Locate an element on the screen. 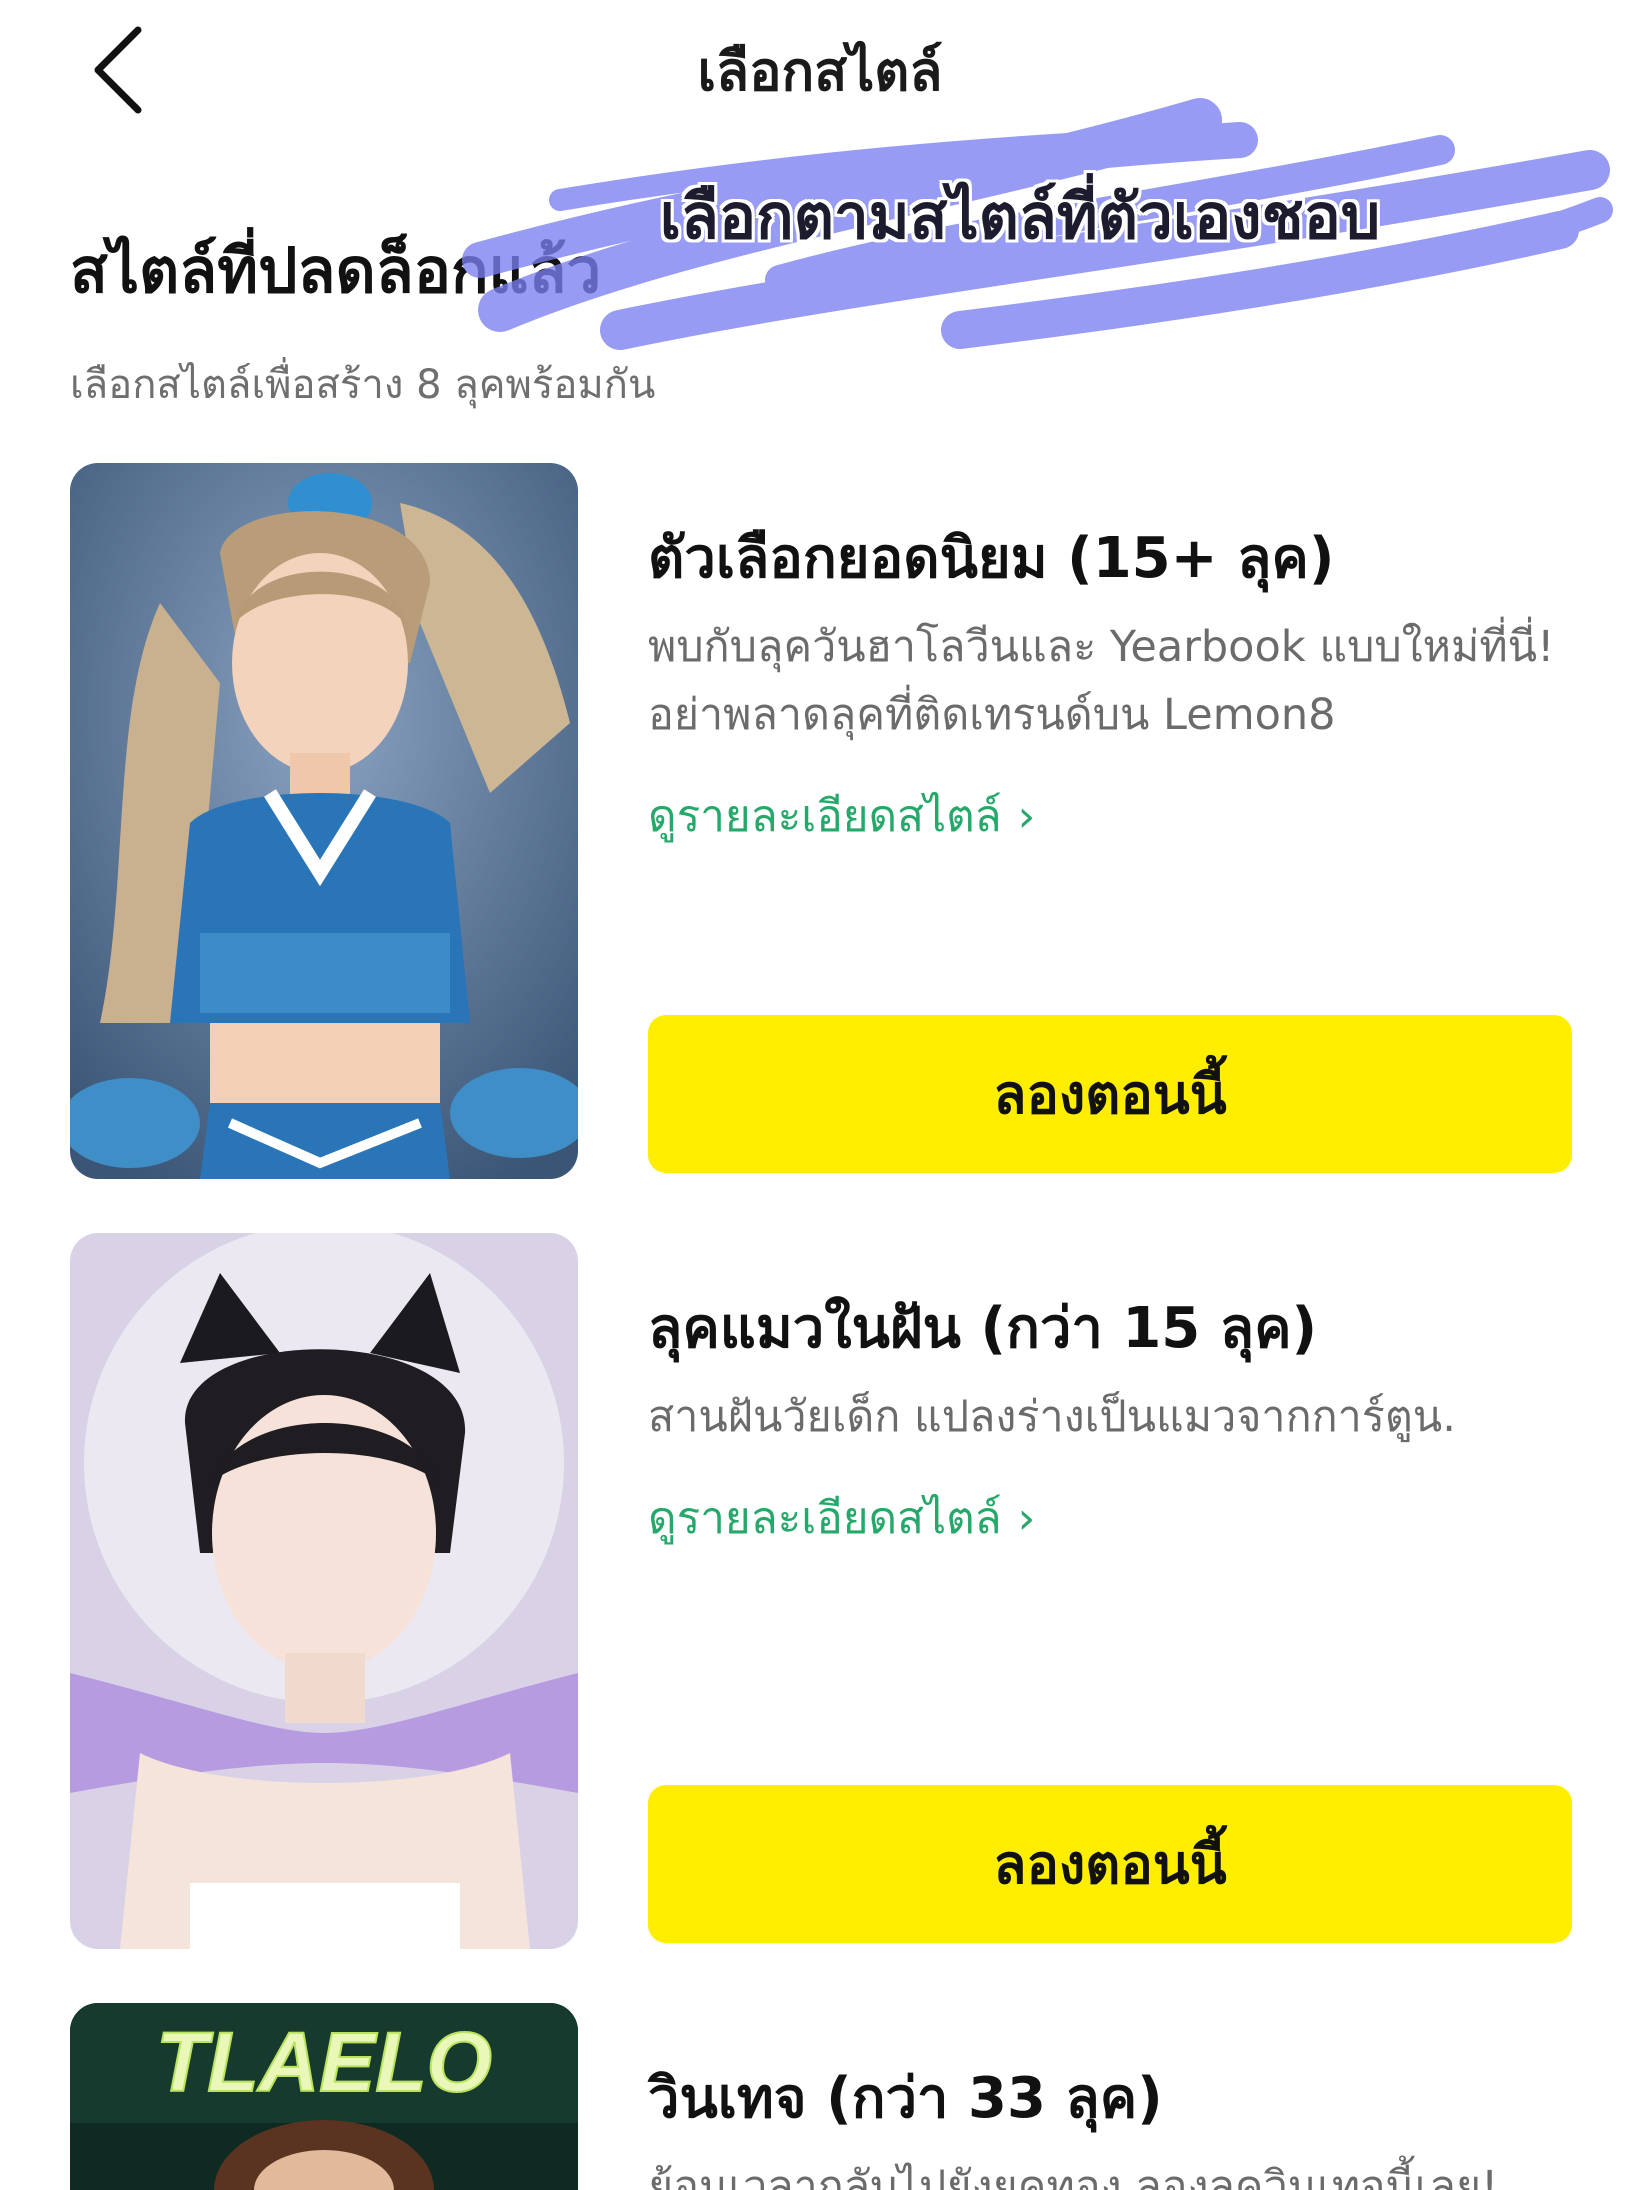 The width and height of the screenshot is (1640, 2190). section-title: สไตล์ที่ปลดล็อกแล้ว is located at coordinates (336, 270).